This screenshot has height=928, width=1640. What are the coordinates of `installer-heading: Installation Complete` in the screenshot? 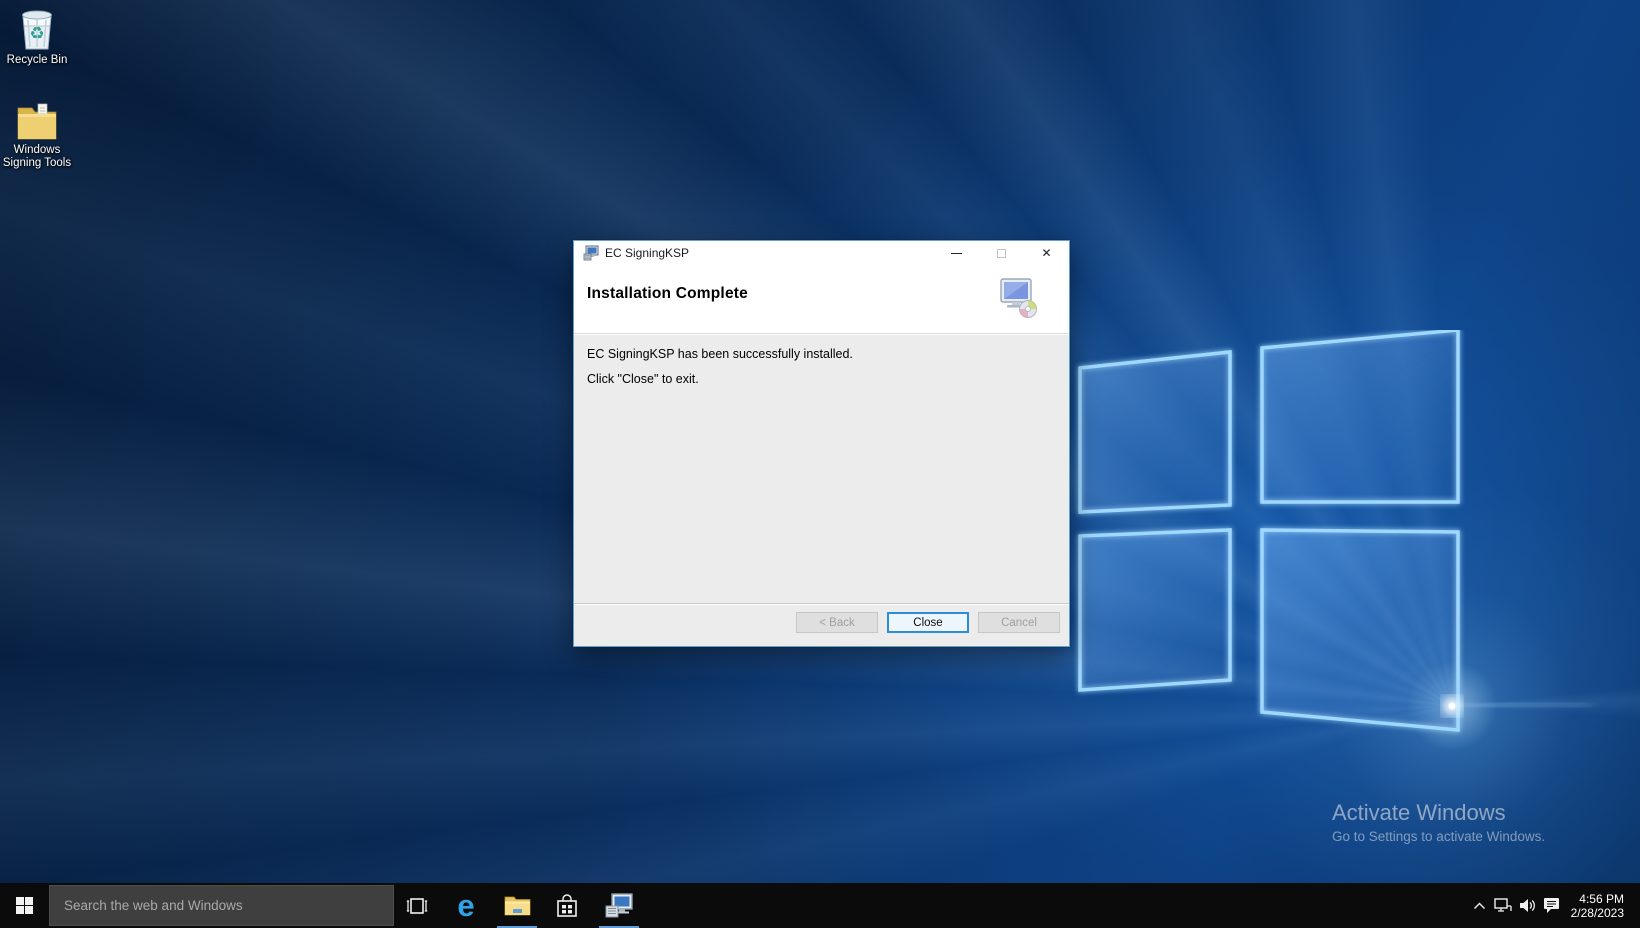 It's located at (667, 293).